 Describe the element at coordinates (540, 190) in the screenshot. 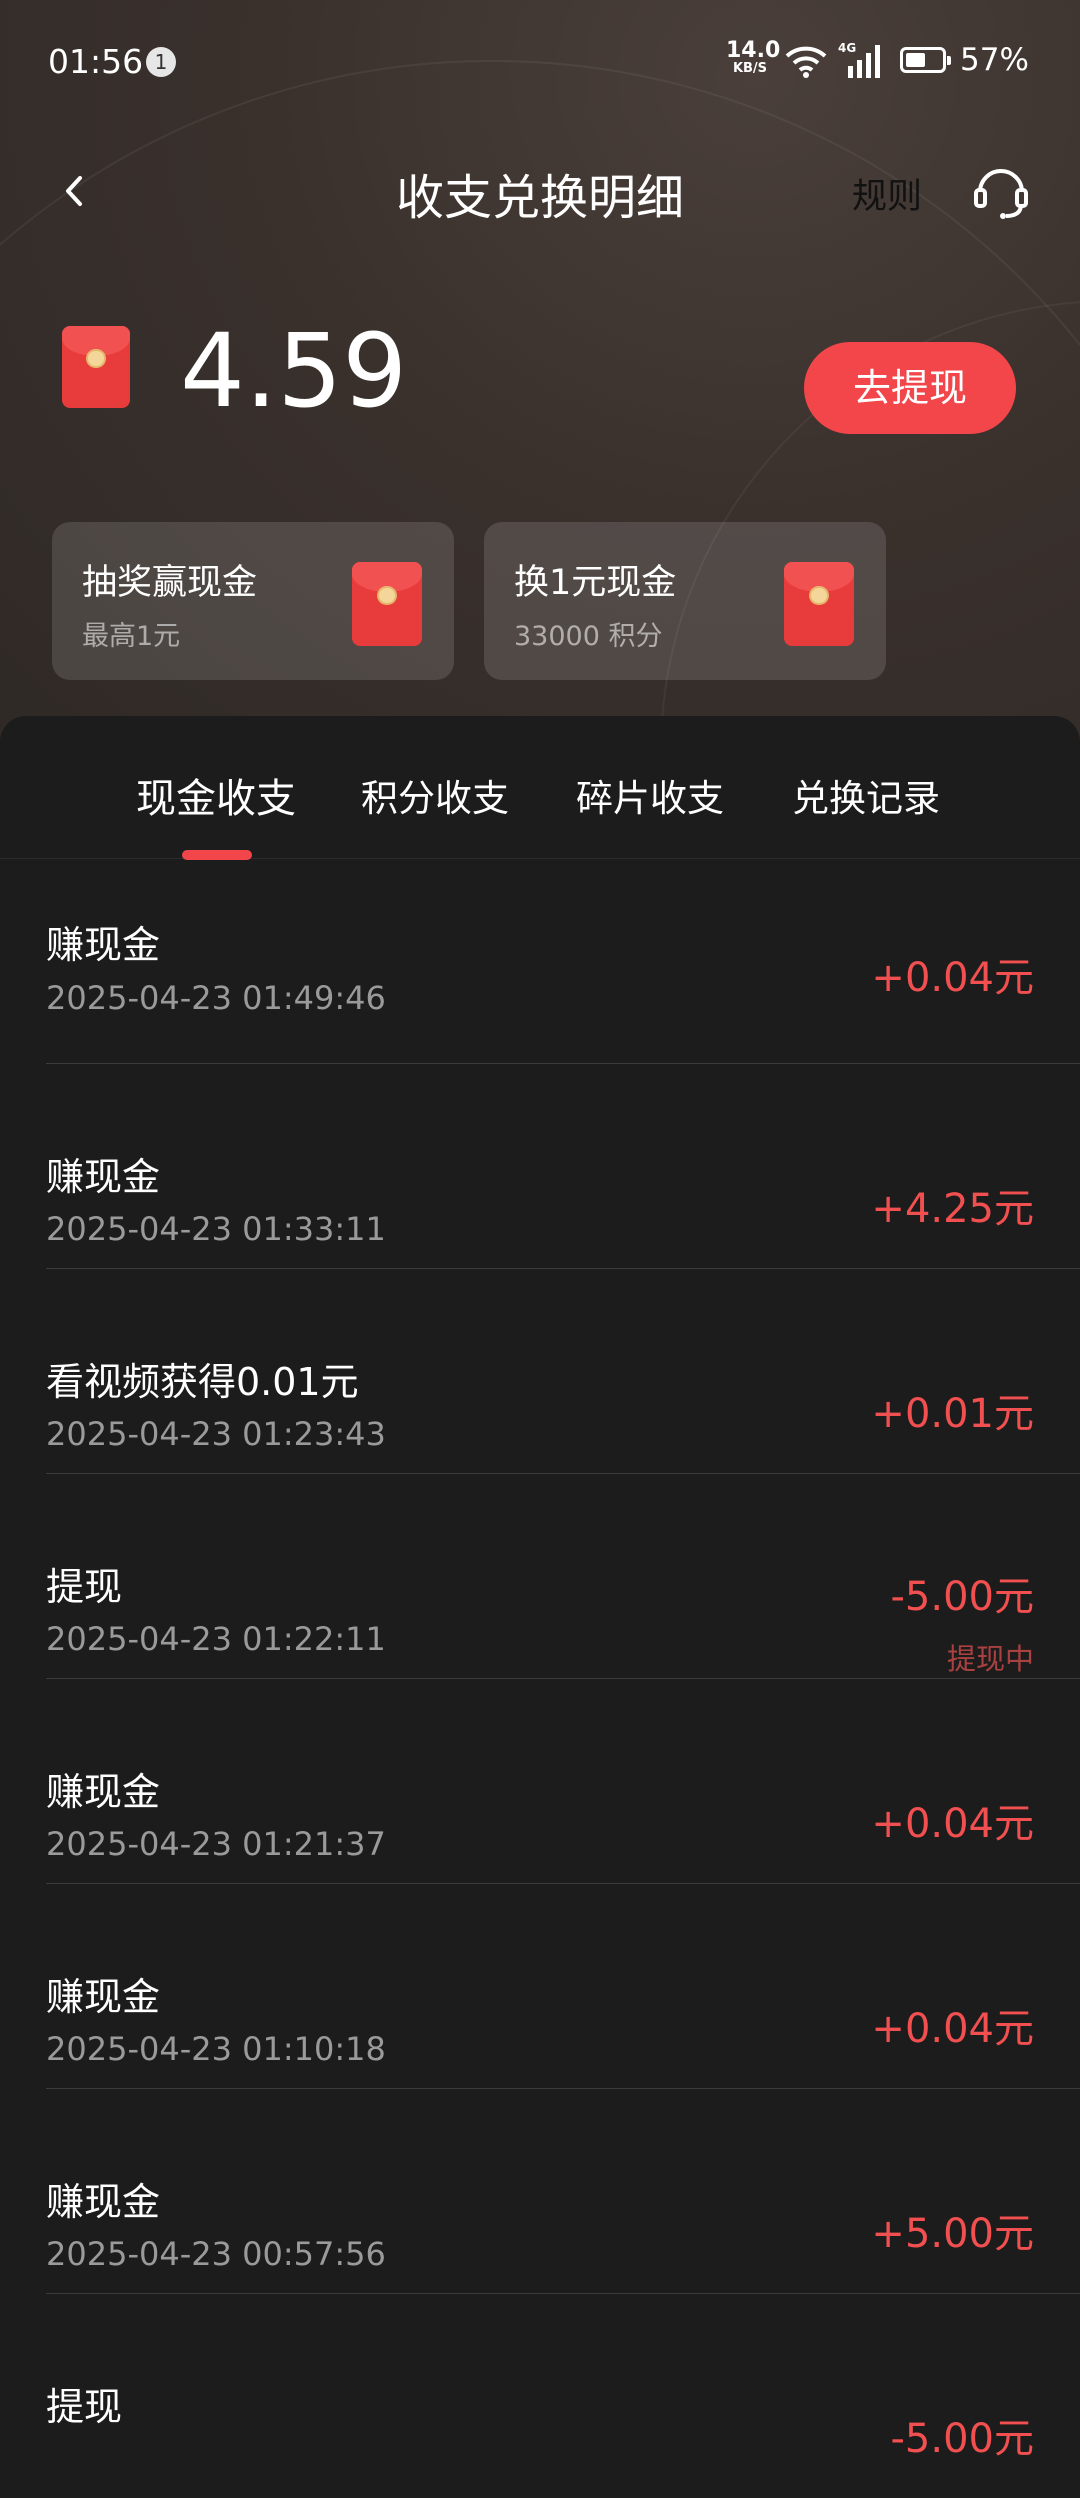

I see `page-header: 收支兑换明细 规则` at that location.